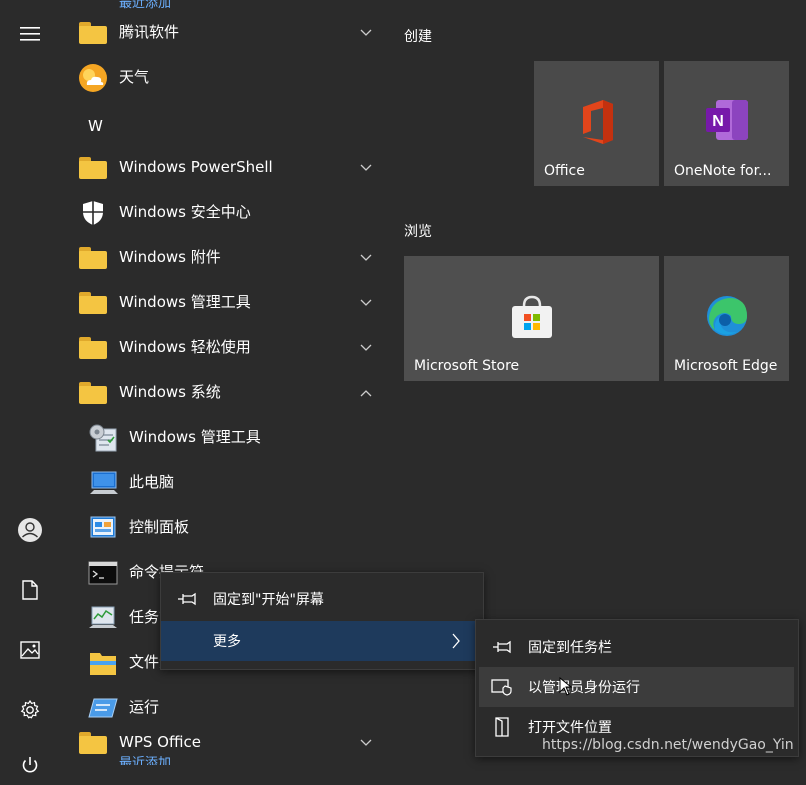 The image size is (806, 785). I want to click on list-item-ease-of-access-folder: Windows 轻松使用, so click(225, 347).